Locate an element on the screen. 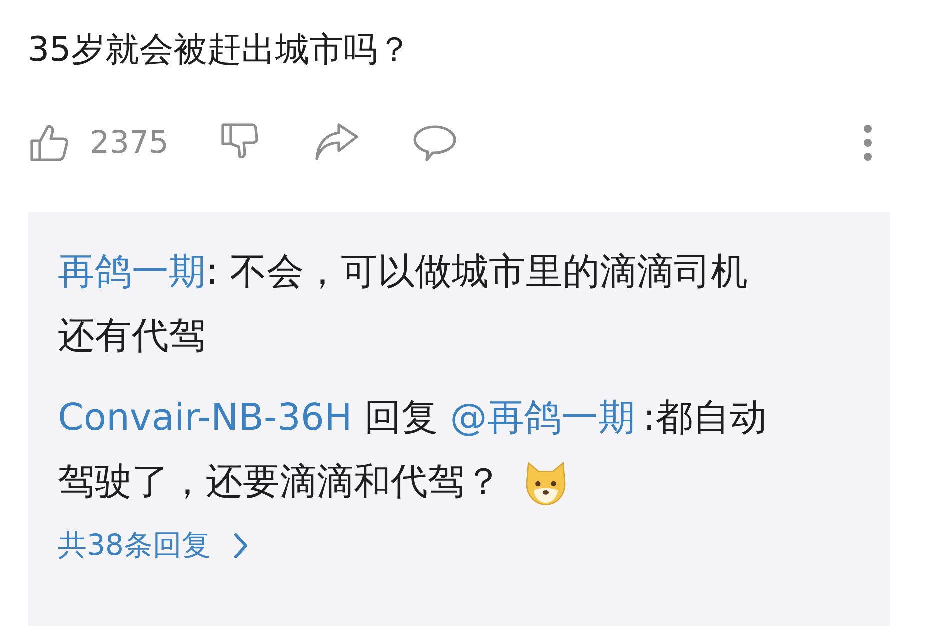 The image size is (926, 637). reply-text: 再鸽一期: 不会，可以做城市里的滴滴司机还有代驾 is located at coordinates (404, 304).